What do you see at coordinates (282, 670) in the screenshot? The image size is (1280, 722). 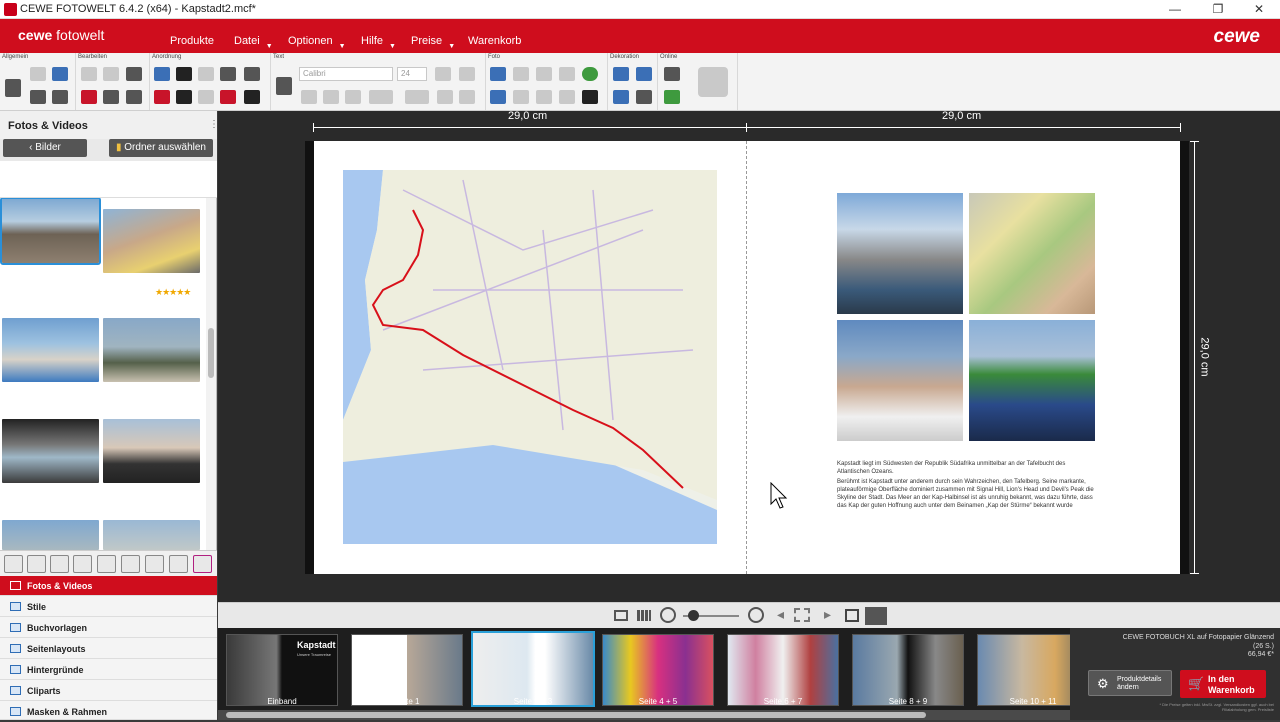 I see `filmstrip-thumb-einband: Kapstadt Unsere Traumreise` at bounding box center [282, 670].